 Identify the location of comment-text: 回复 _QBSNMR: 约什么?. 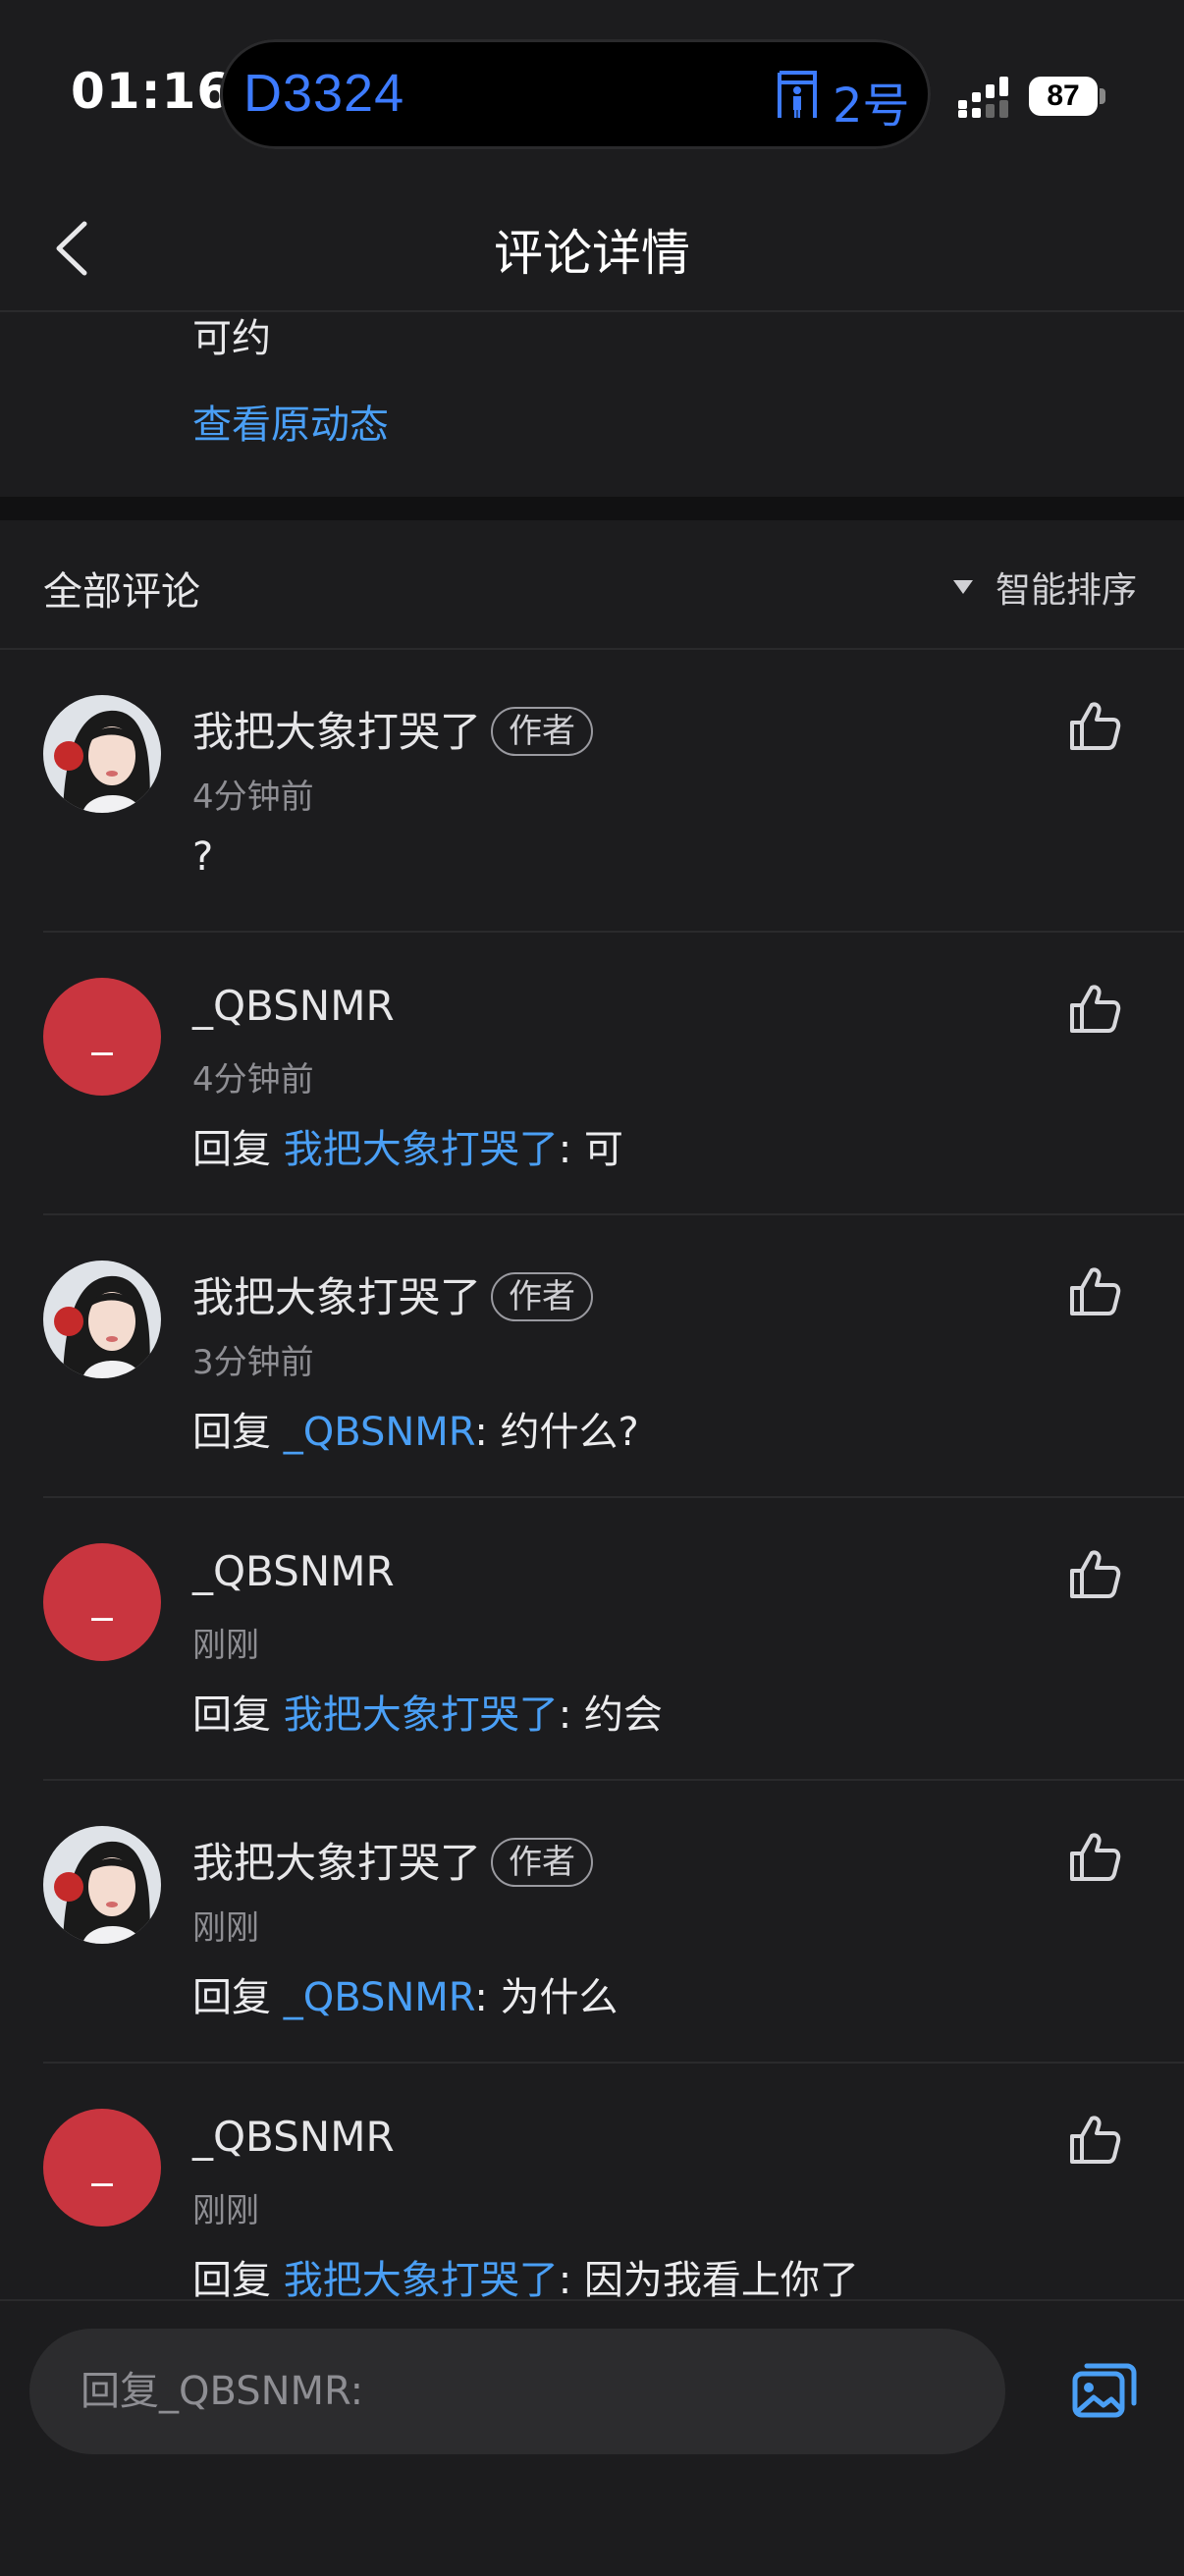
(415, 1428).